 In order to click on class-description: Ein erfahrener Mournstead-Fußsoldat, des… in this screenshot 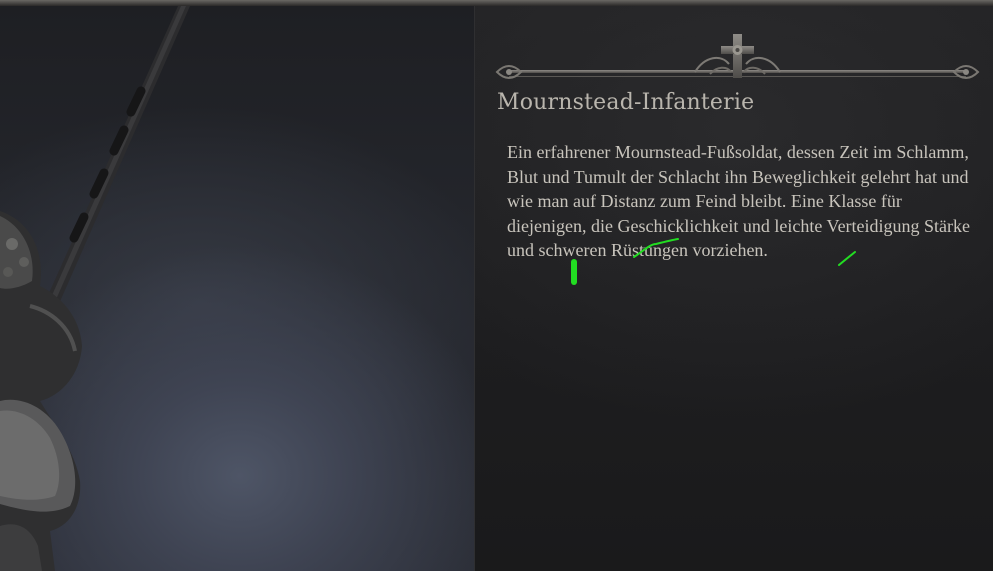, I will do `click(739, 201)`.